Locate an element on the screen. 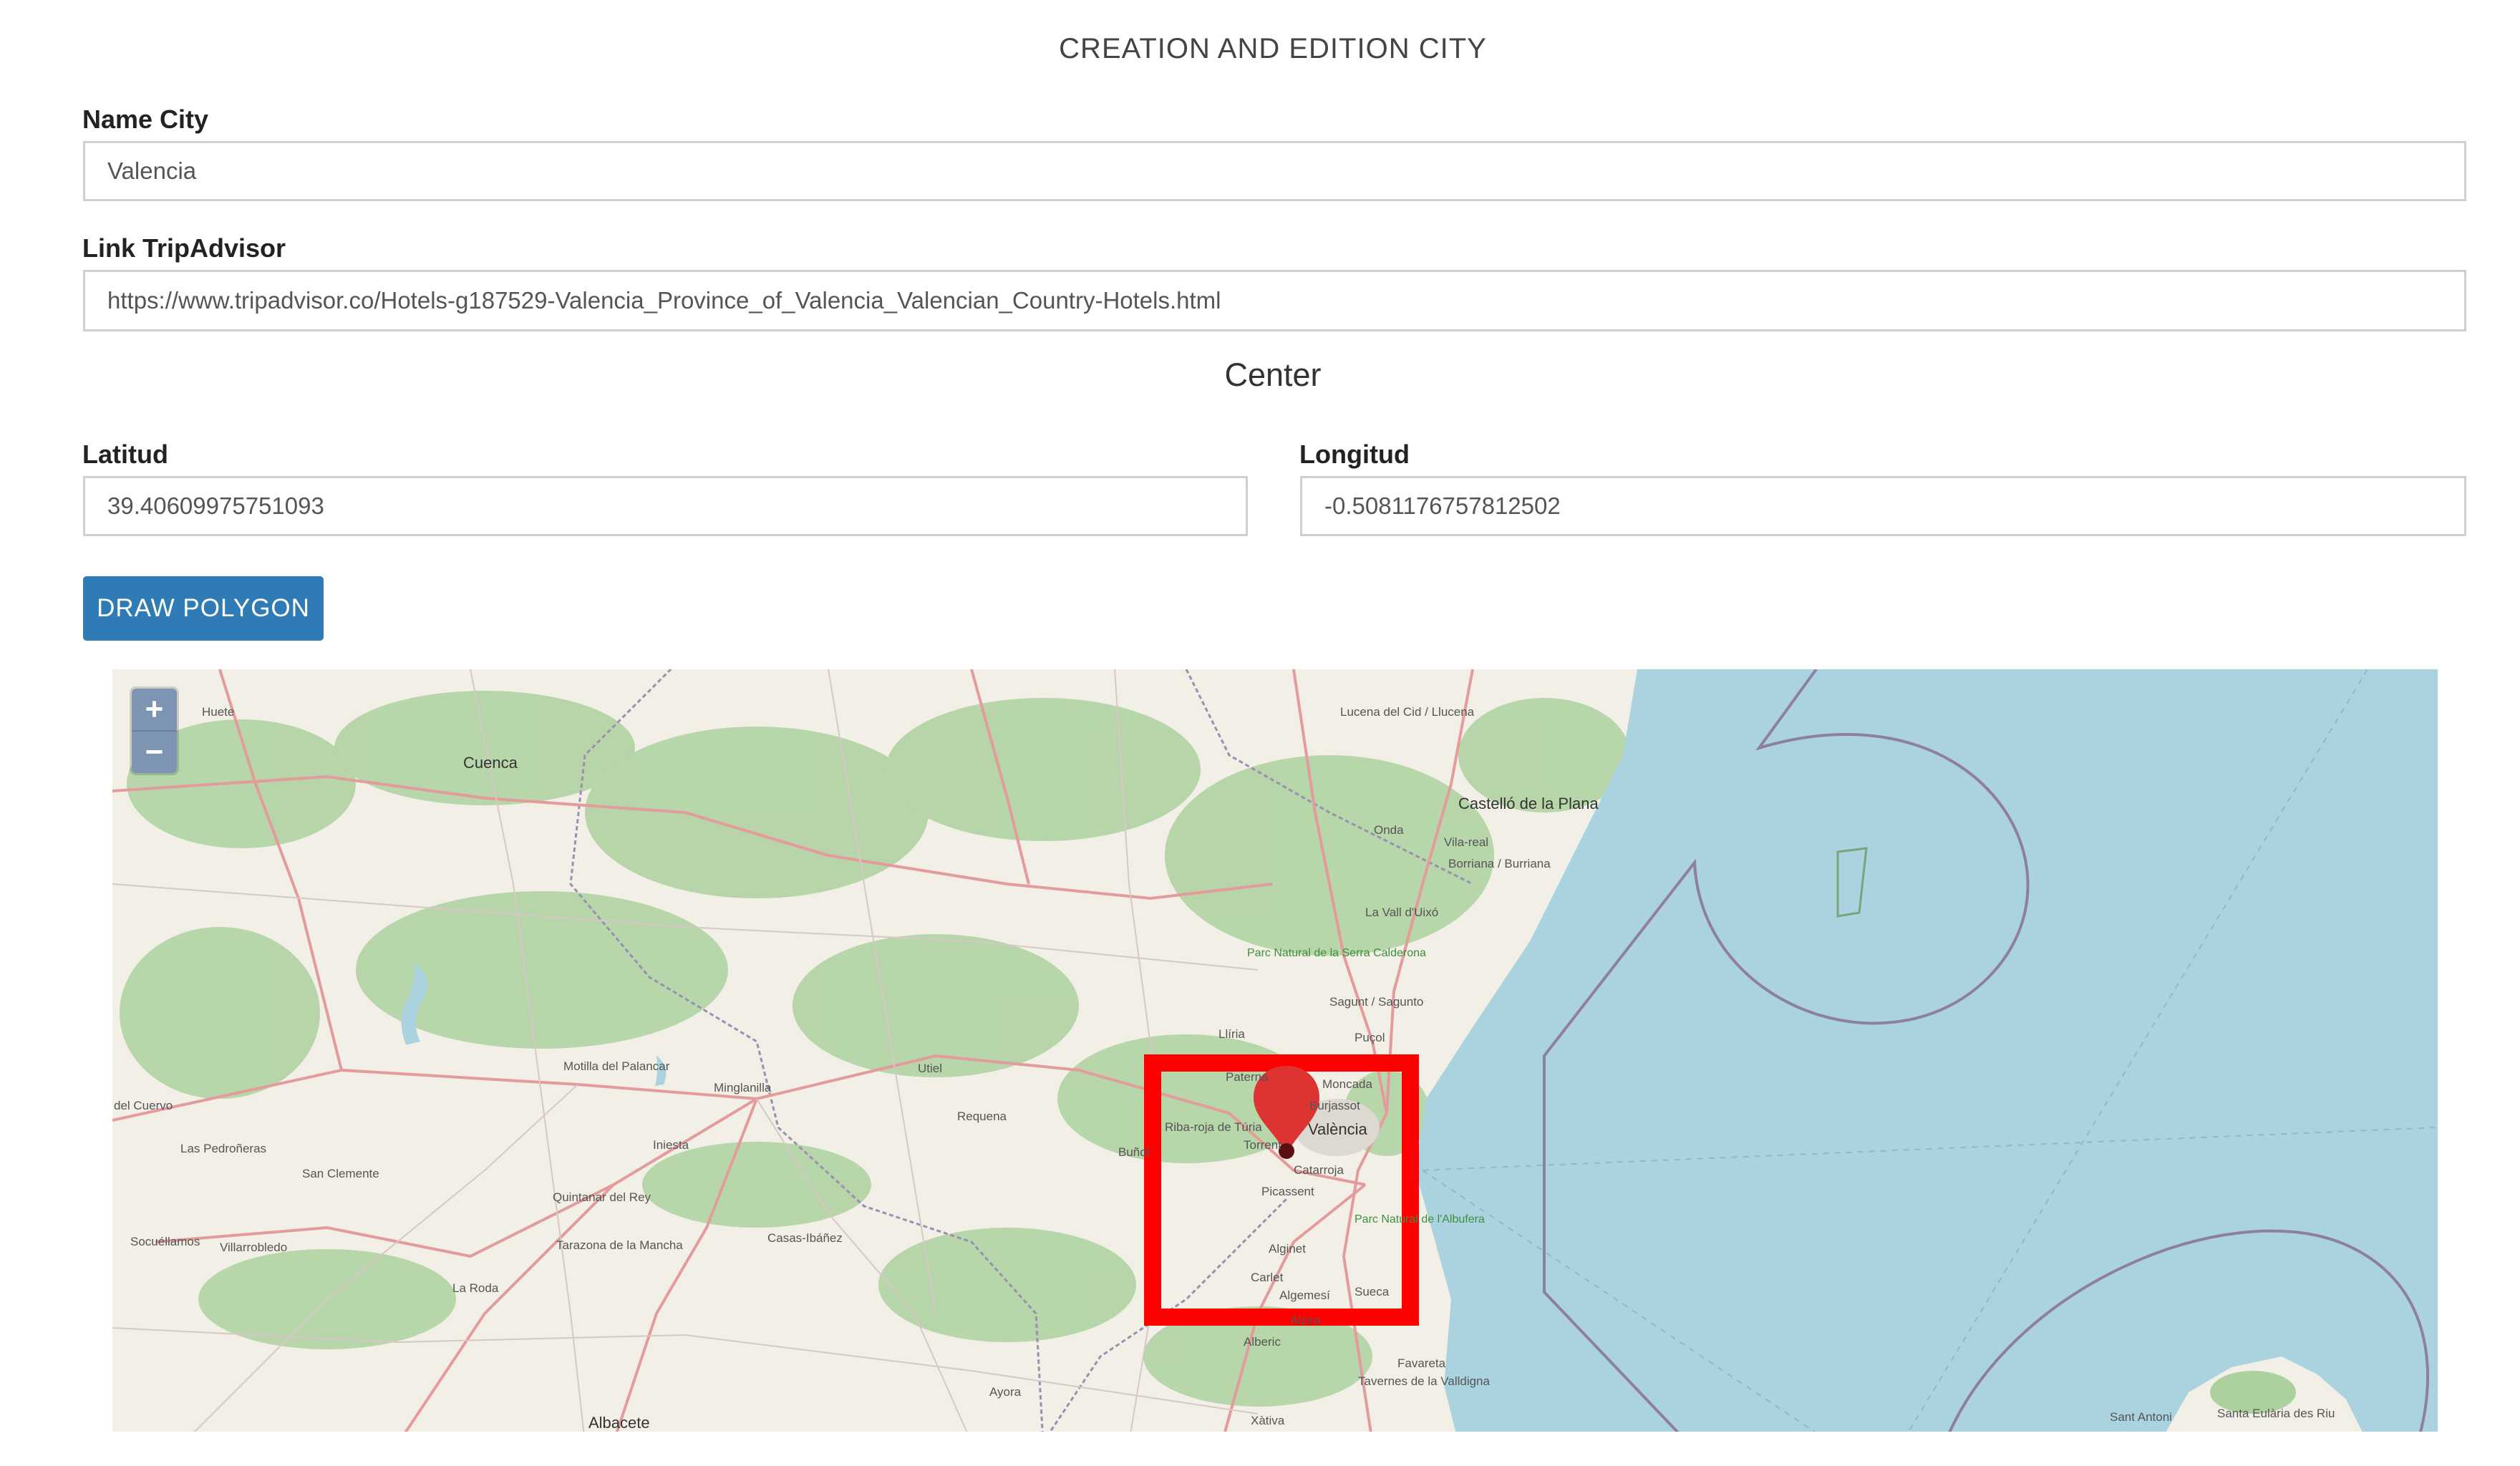 This screenshot has height=1466, width=2520. place-label: Picassent is located at coordinates (1287, 1191).